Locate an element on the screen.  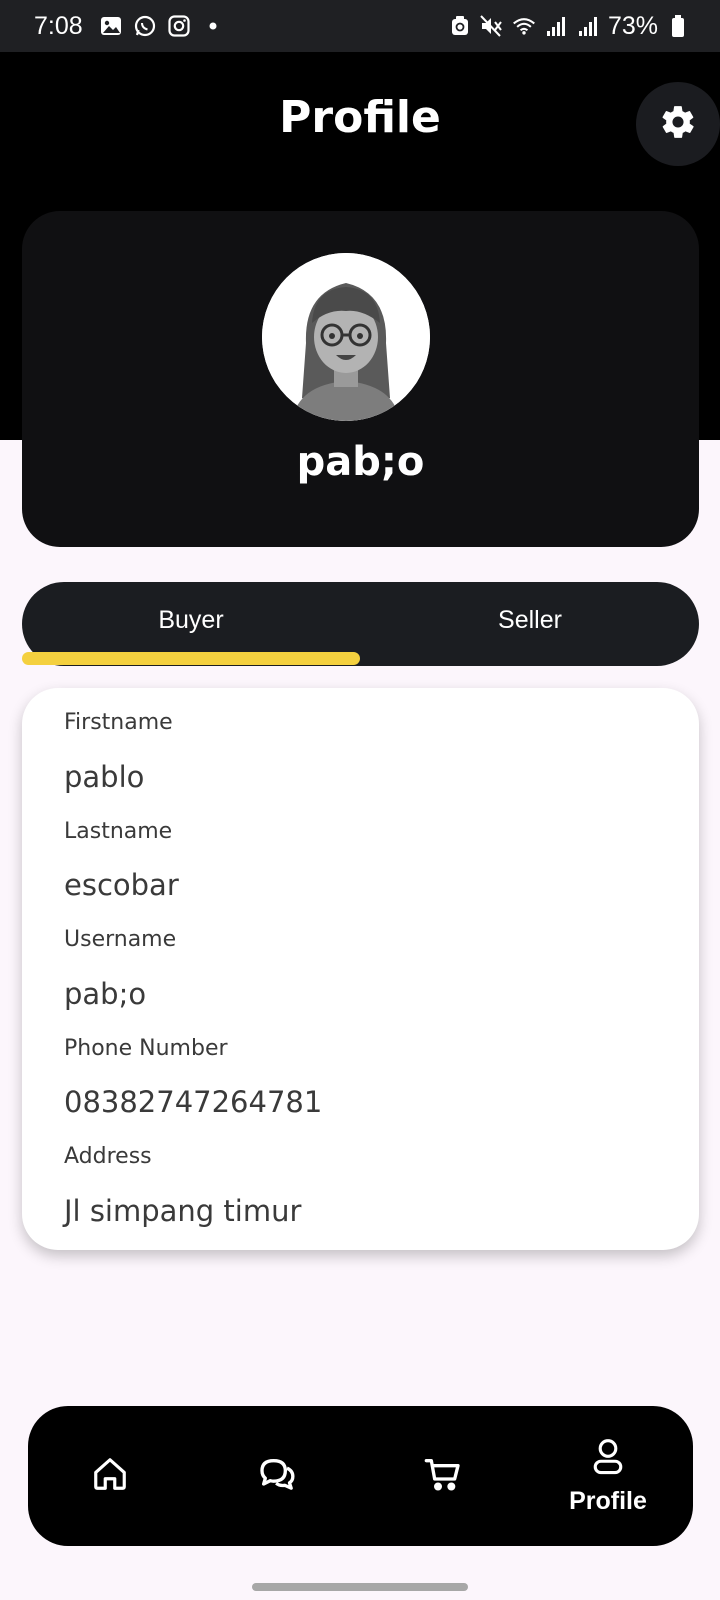
profile-name: pab;o is located at coordinates (360, 462).